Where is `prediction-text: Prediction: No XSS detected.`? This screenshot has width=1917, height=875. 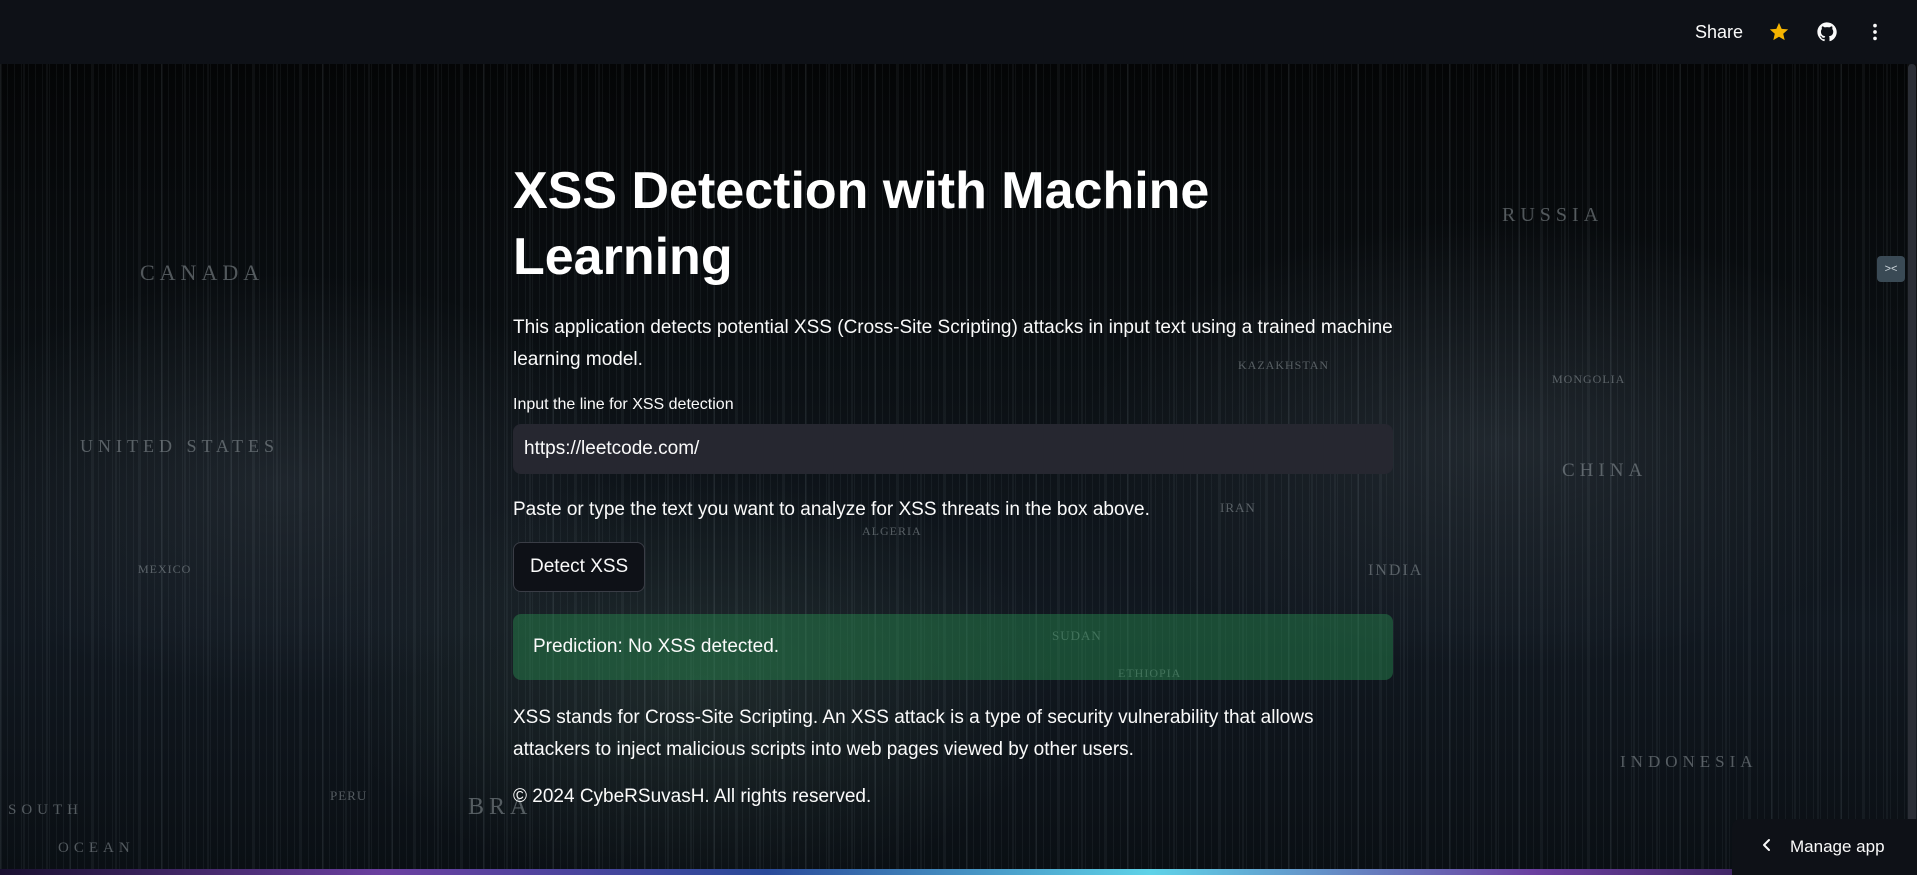 prediction-text: Prediction: No XSS detected. is located at coordinates (656, 646).